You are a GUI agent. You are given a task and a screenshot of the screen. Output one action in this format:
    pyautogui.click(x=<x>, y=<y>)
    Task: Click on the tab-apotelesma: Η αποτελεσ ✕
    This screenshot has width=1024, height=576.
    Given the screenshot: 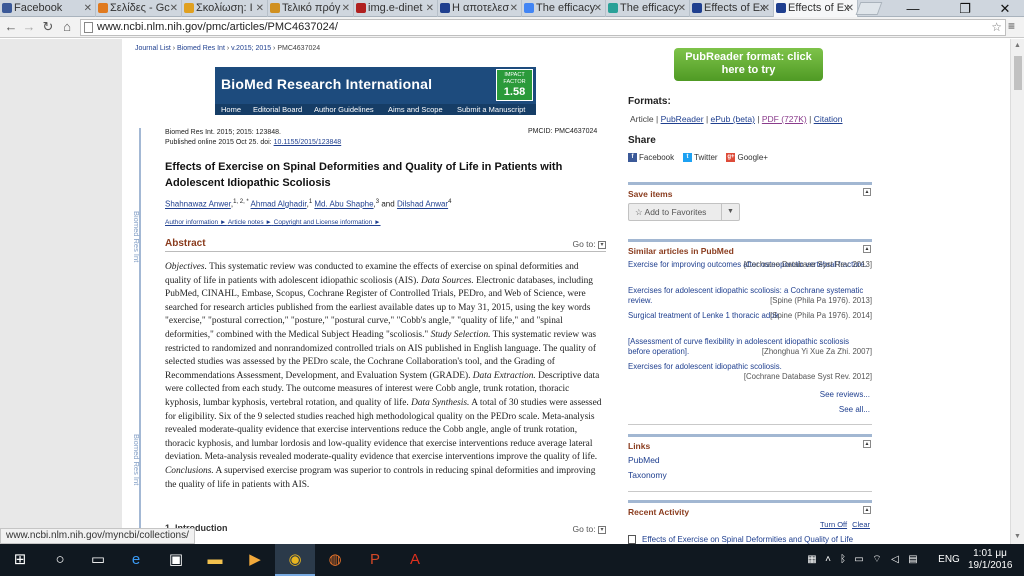 What is the action you would take?
    pyautogui.click(x=480, y=8)
    